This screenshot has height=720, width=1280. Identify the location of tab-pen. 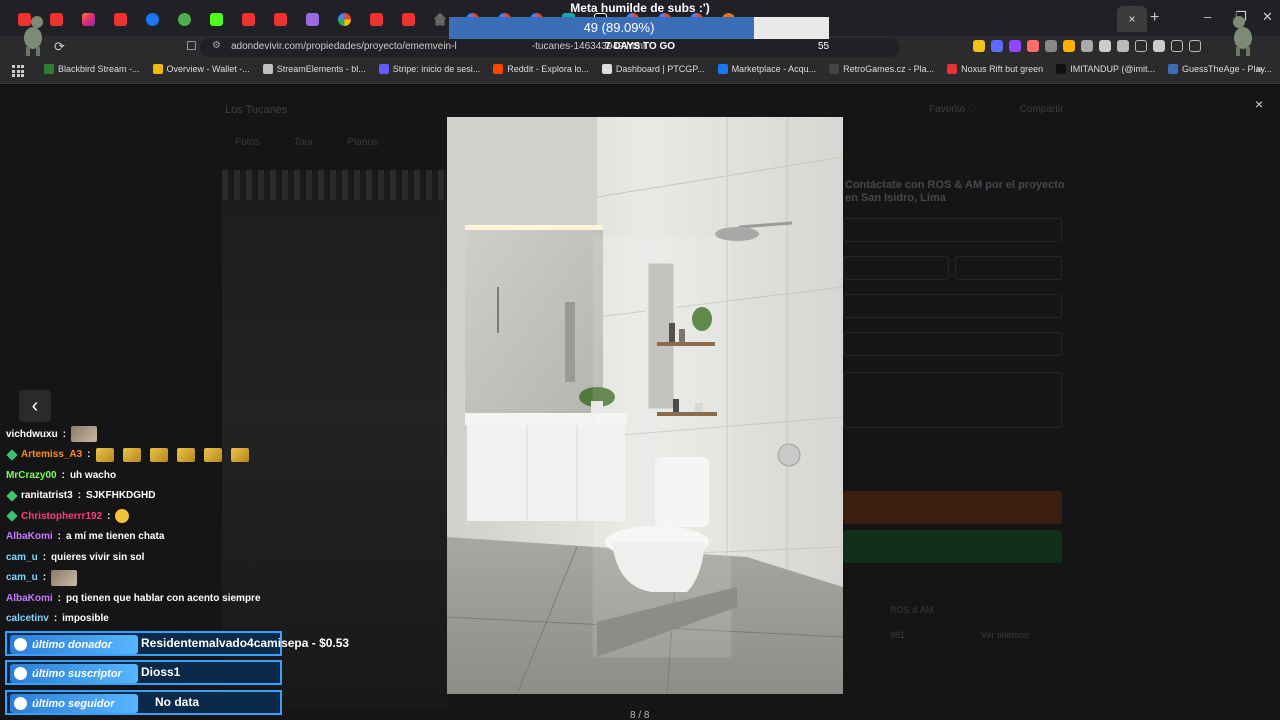
(312, 19).